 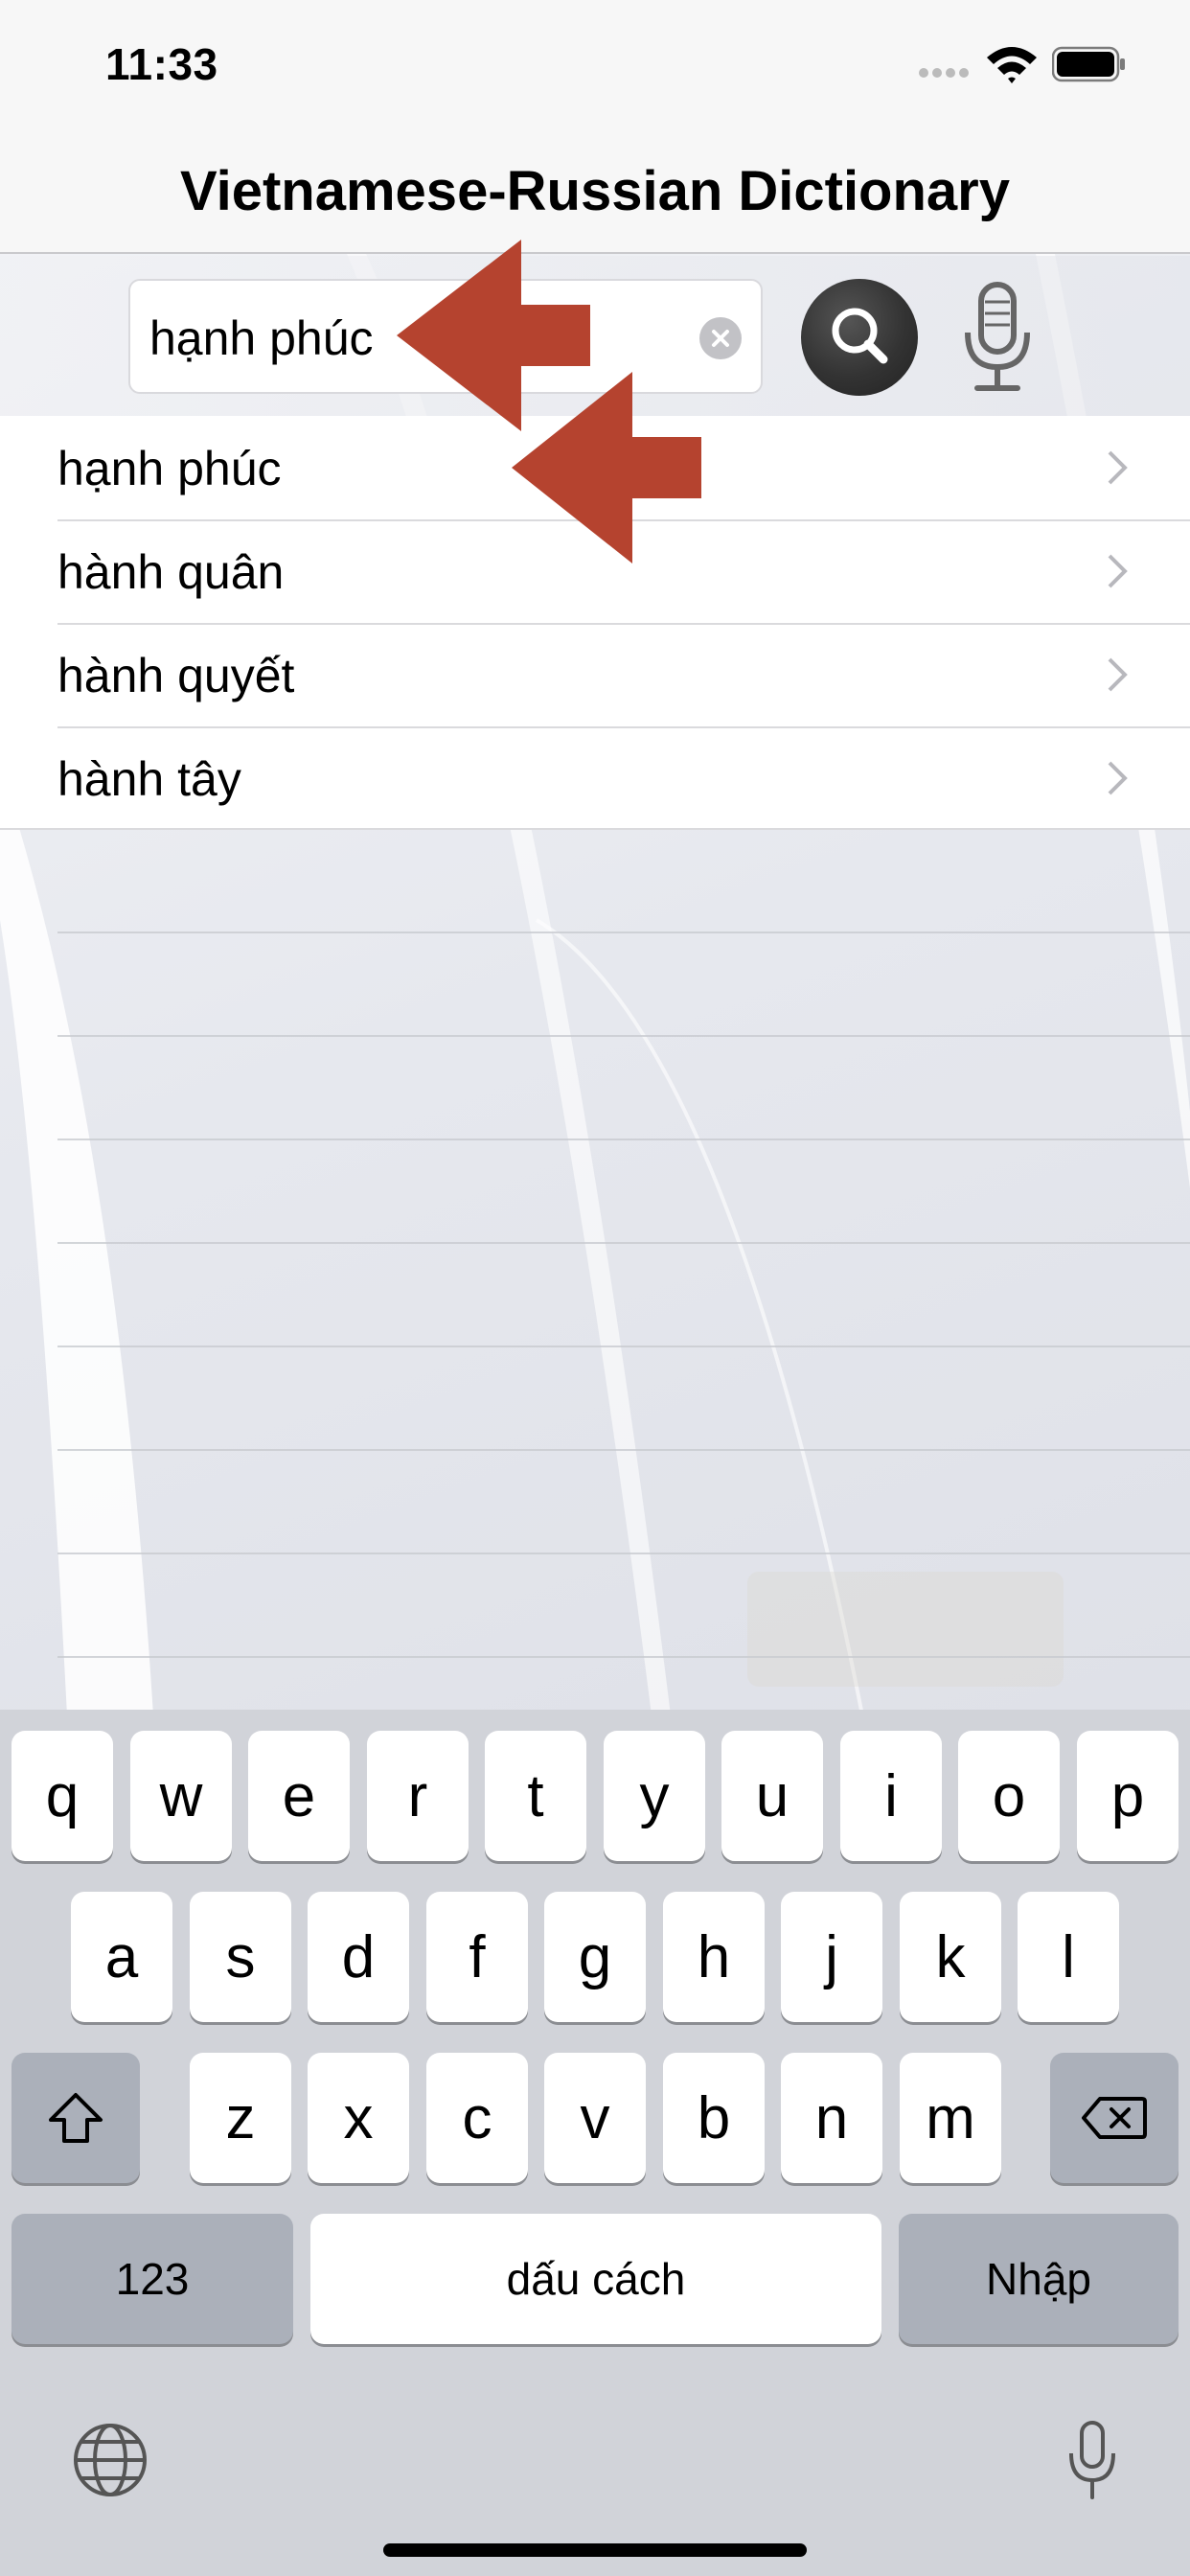 I want to click on key-d: d, so click(x=358, y=1957).